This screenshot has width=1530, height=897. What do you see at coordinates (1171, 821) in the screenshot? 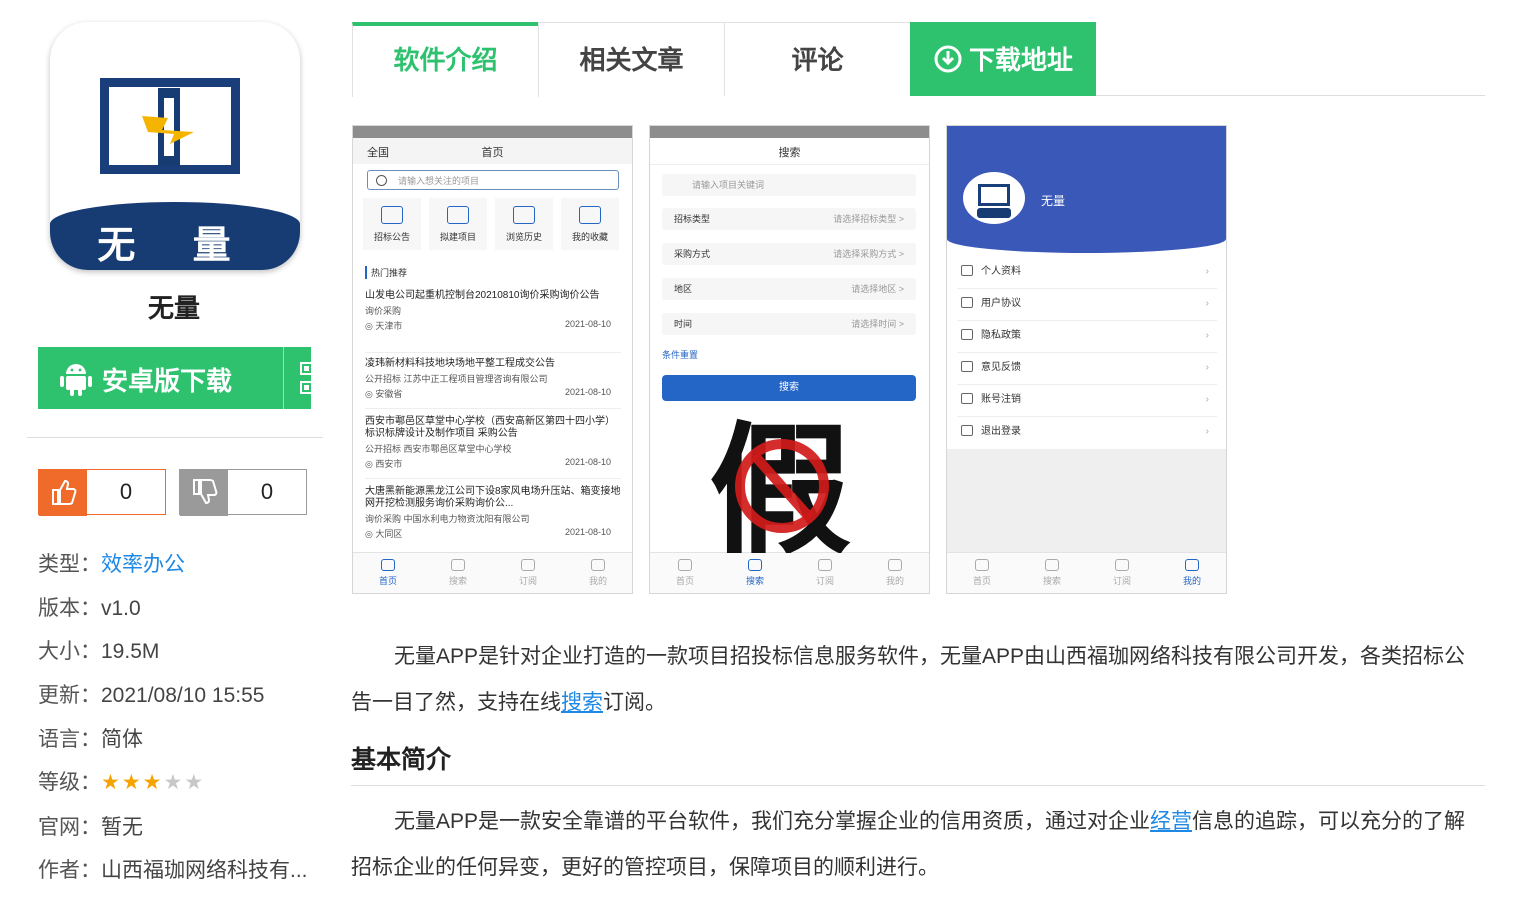
I see `business-keyword-link: 经营` at bounding box center [1171, 821].